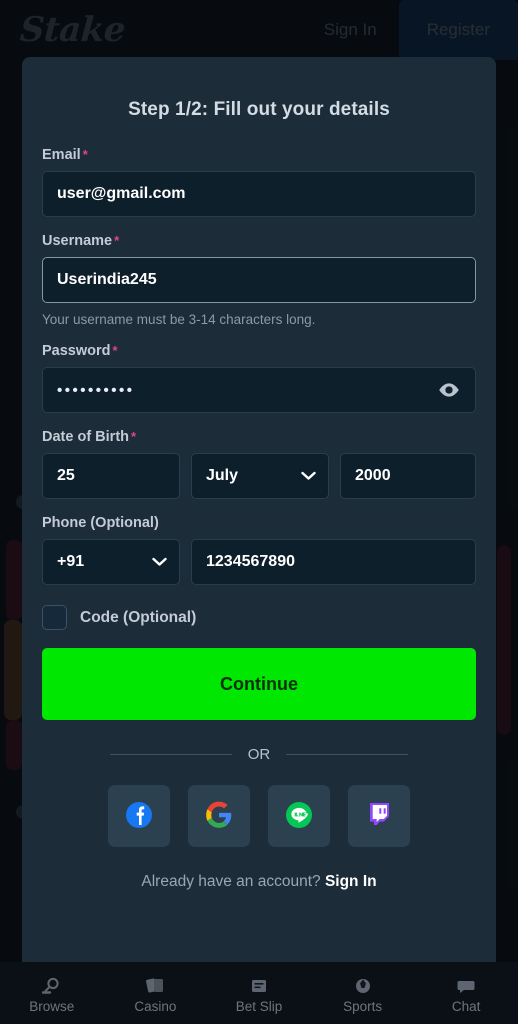  Describe the element at coordinates (259, 816) in the screenshot. I see `social-login-row` at that location.